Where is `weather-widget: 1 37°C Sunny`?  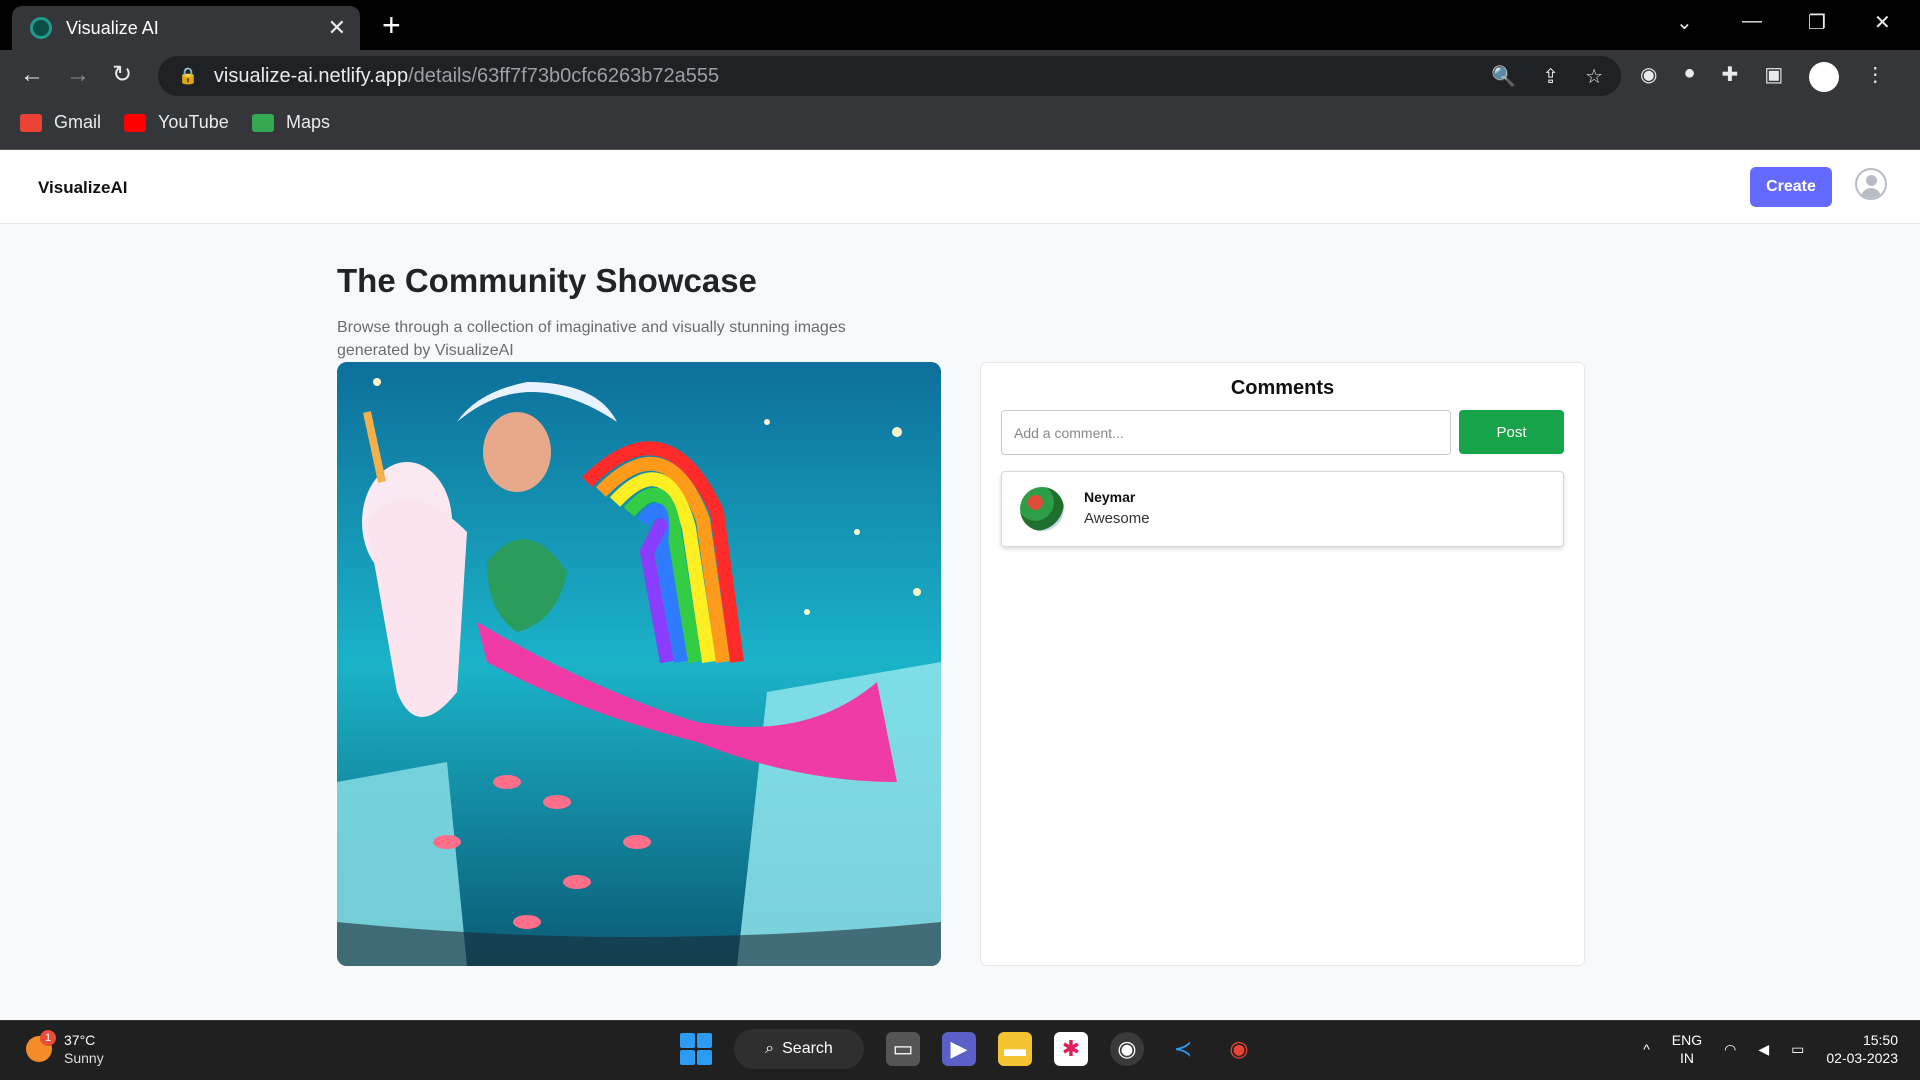
weather-widget: 1 37°C Sunny is located at coordinates (65, 1048).